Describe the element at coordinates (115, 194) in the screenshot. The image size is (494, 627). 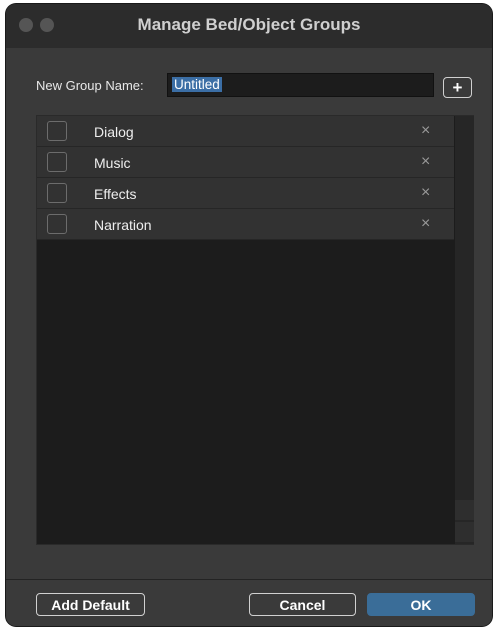
I see `group-name: Effects` at that location.